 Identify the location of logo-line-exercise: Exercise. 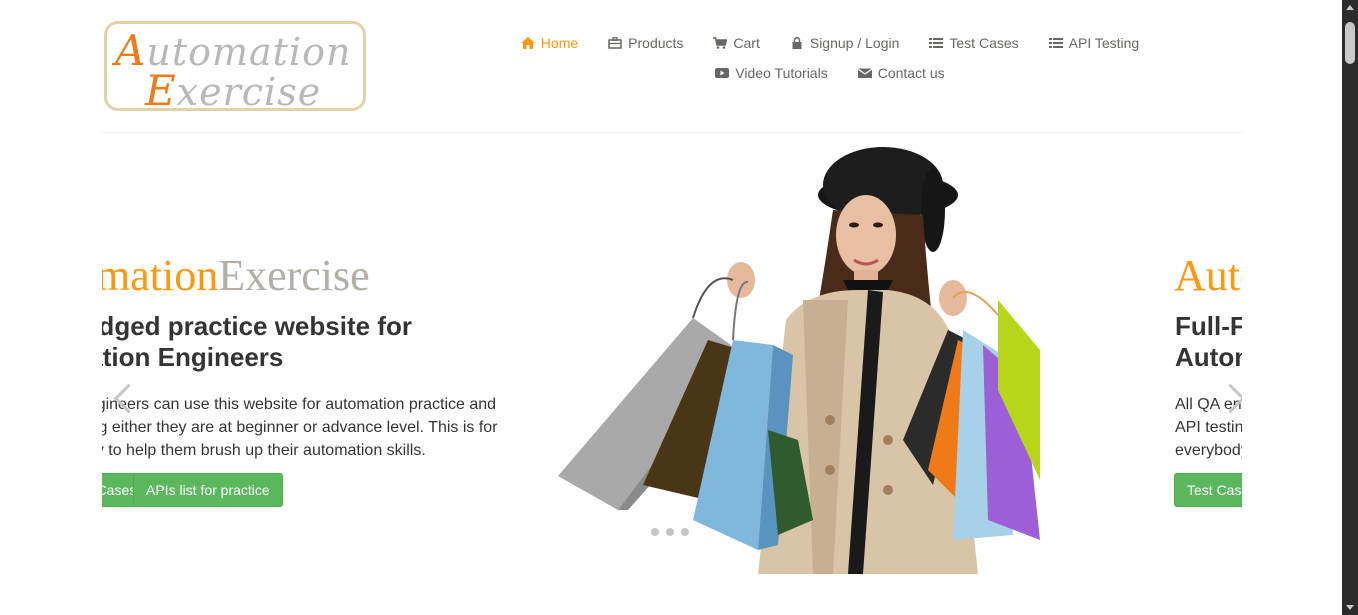
(233, 90).